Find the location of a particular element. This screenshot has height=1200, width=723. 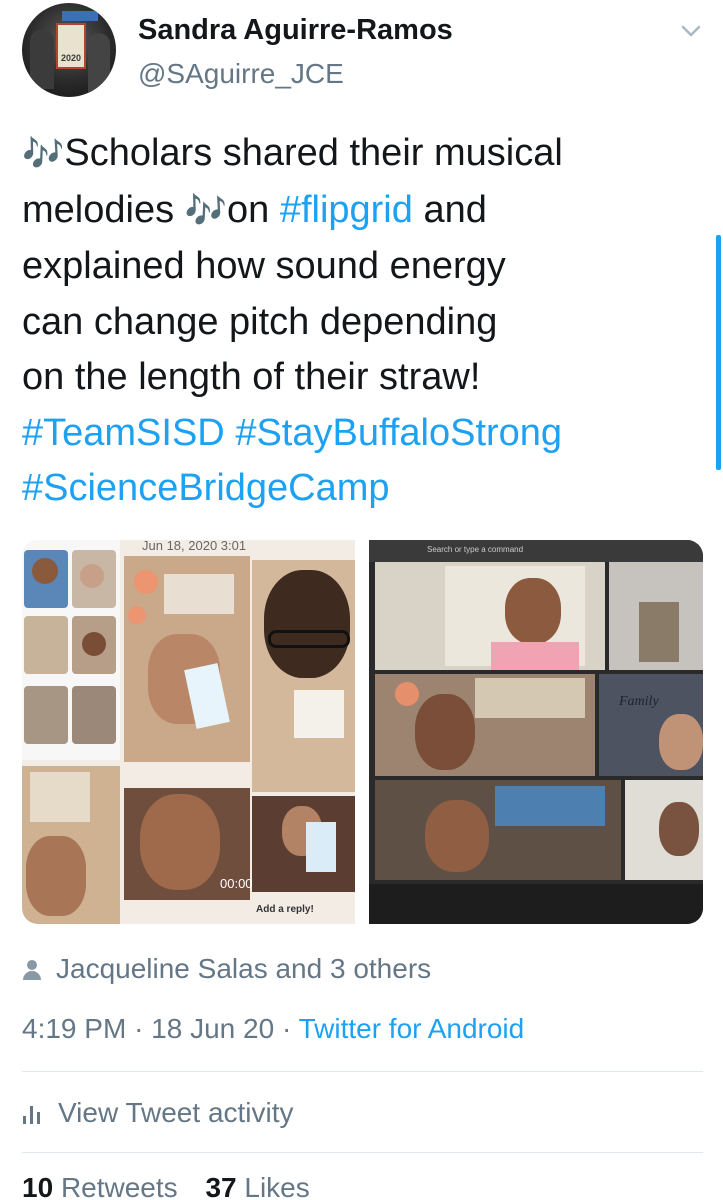

hashtag-link: #StayBuffaloStrong is located at coordinates (398, 433).